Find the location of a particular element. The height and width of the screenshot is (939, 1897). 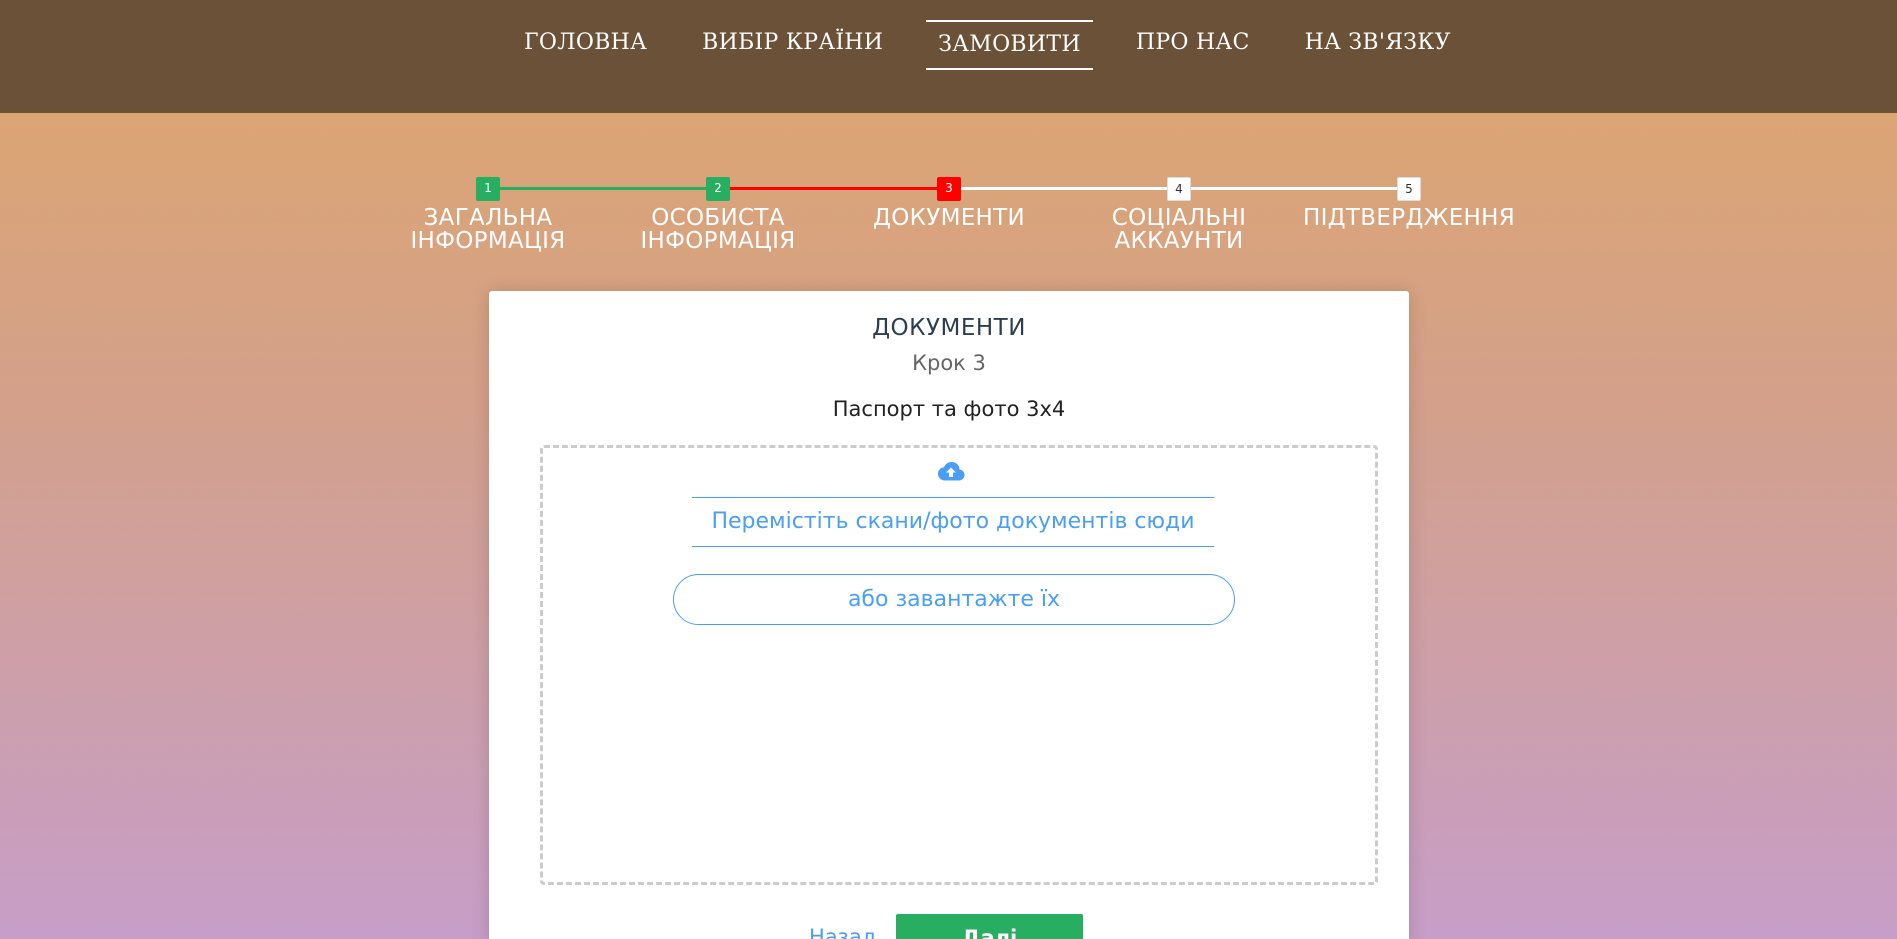

step-1-indicator: 1 is located at coordinates (488, 189).